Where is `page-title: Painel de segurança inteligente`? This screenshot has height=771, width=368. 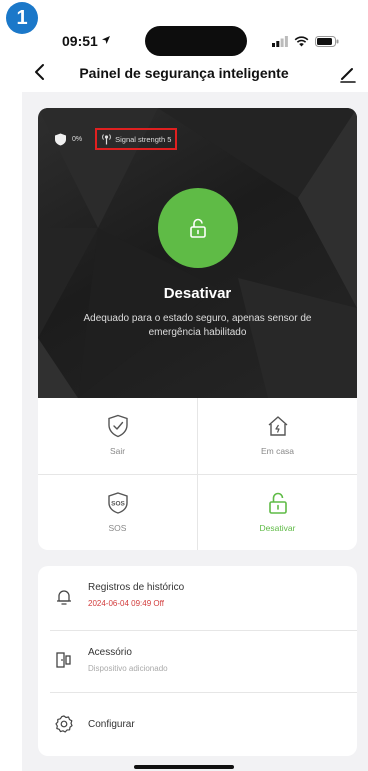
page-title: Painel de segurança inteligente is located at coordinates (184, 73).